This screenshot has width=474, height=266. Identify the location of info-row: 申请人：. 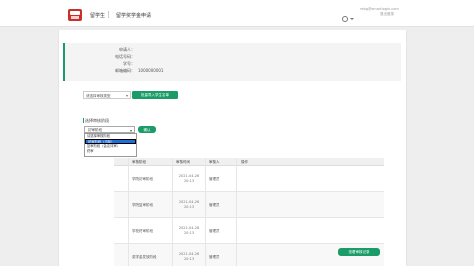
(116, 50).